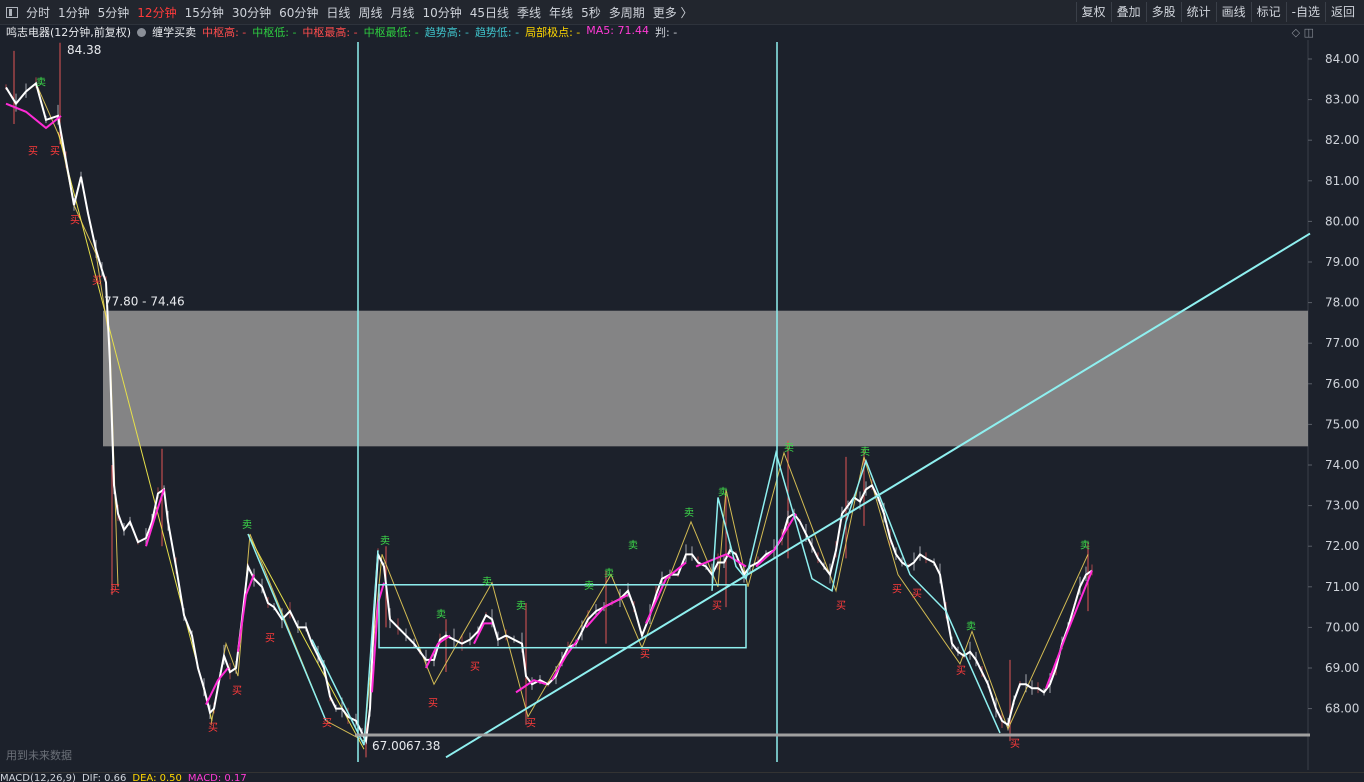 The image size is (1364, 782). Describe the element at coordinates (338, 692) in the screenshot. I see `cyan-leg` at that location.